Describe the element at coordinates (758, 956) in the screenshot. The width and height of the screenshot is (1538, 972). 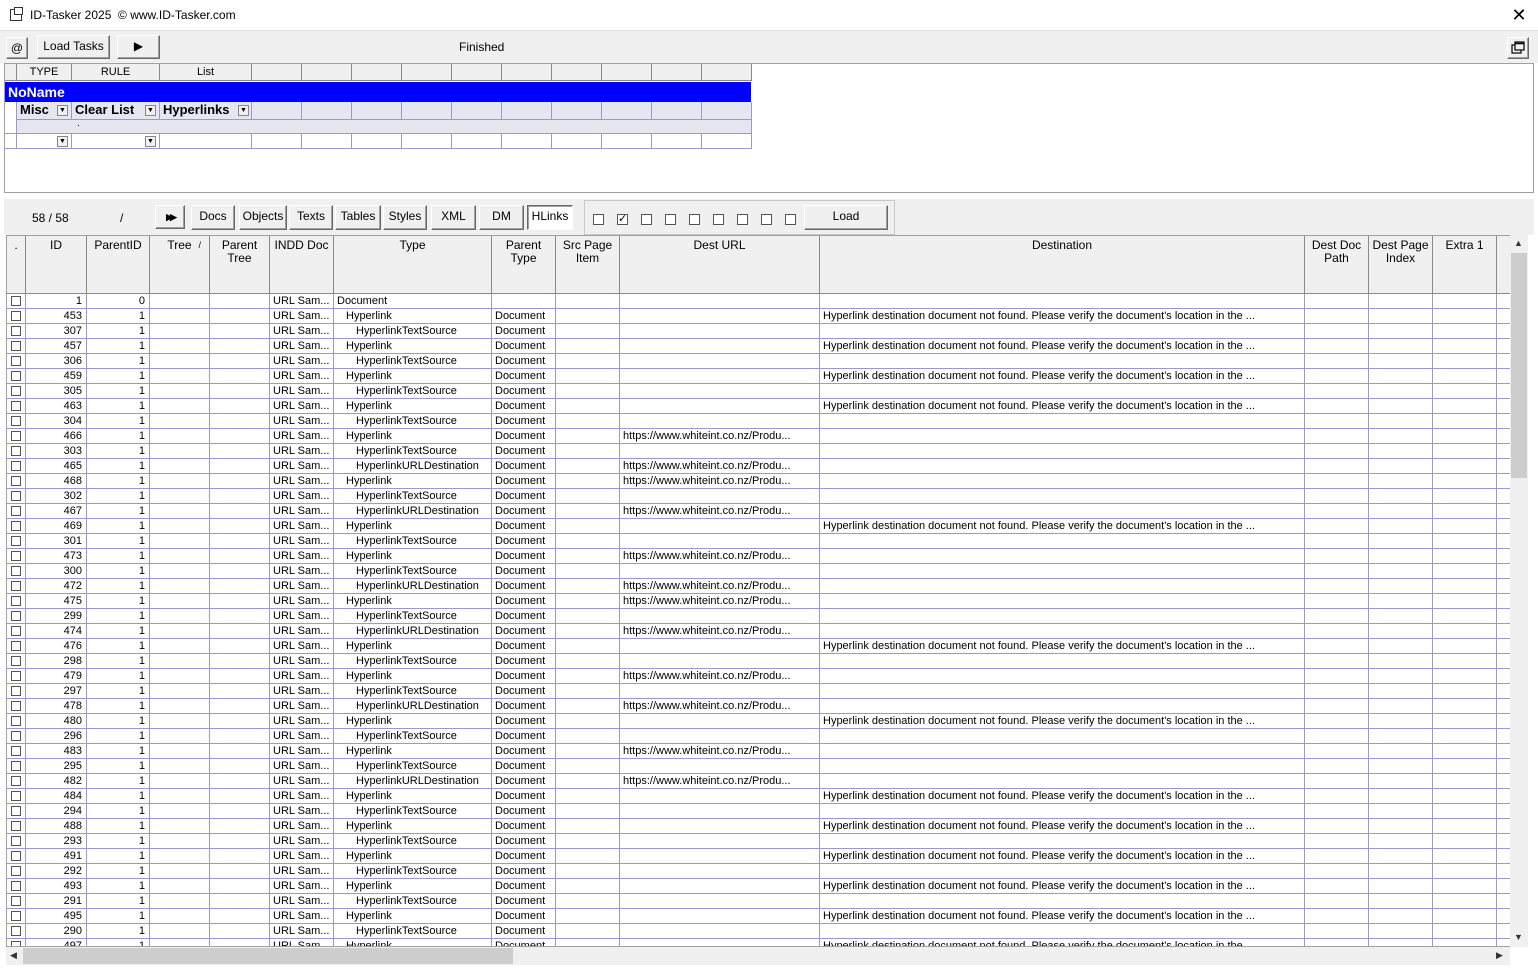
I see `horizontal-scrollbar: ◀ ▶` at that location.